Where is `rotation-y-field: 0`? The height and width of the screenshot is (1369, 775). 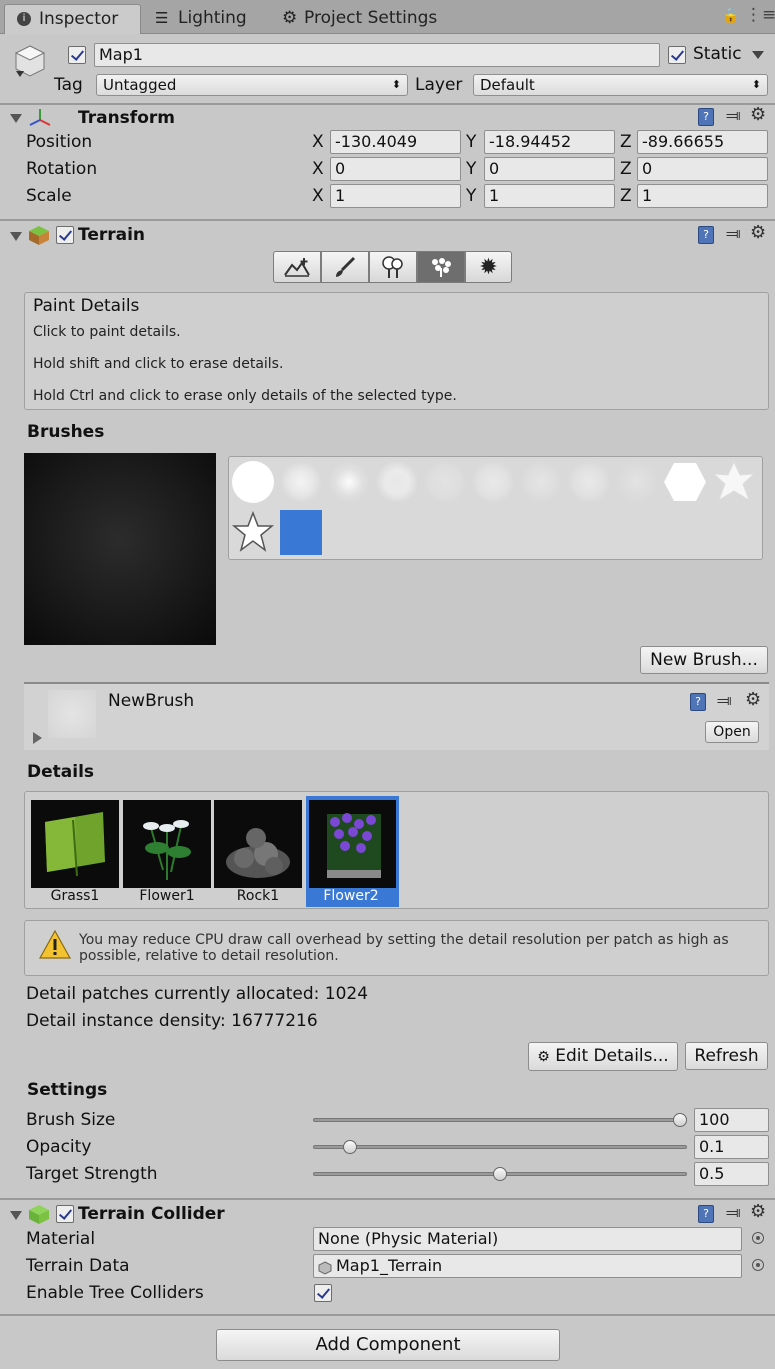
rotation-y-field: 0 is located at coordinates (549, 169).